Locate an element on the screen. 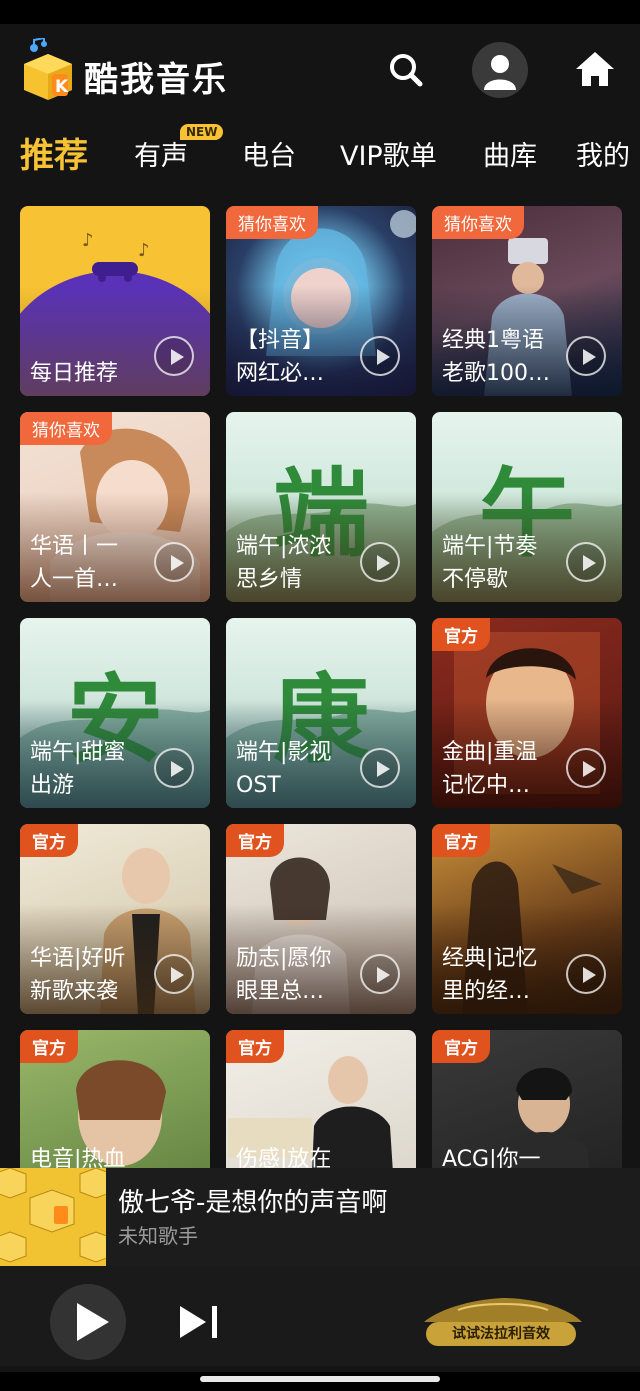  card-title-line2: 新歌来袭 is located at coordinates (74, 991).